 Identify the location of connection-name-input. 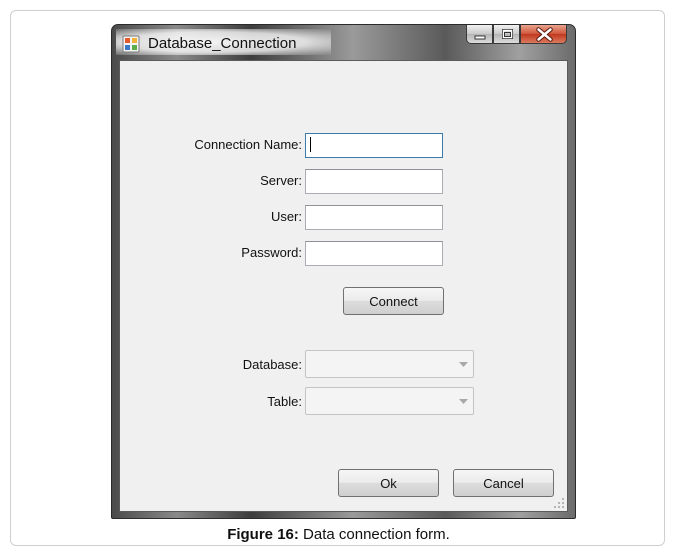
(374, 145).